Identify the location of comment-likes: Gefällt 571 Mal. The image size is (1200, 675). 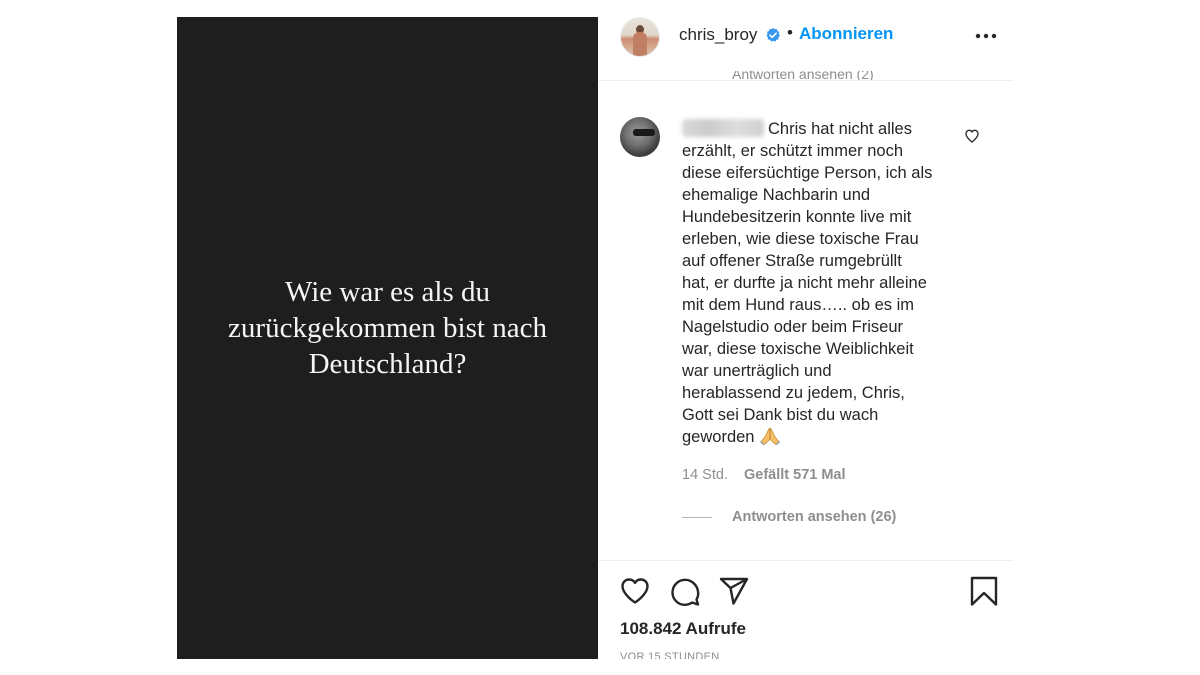
(795, 475).